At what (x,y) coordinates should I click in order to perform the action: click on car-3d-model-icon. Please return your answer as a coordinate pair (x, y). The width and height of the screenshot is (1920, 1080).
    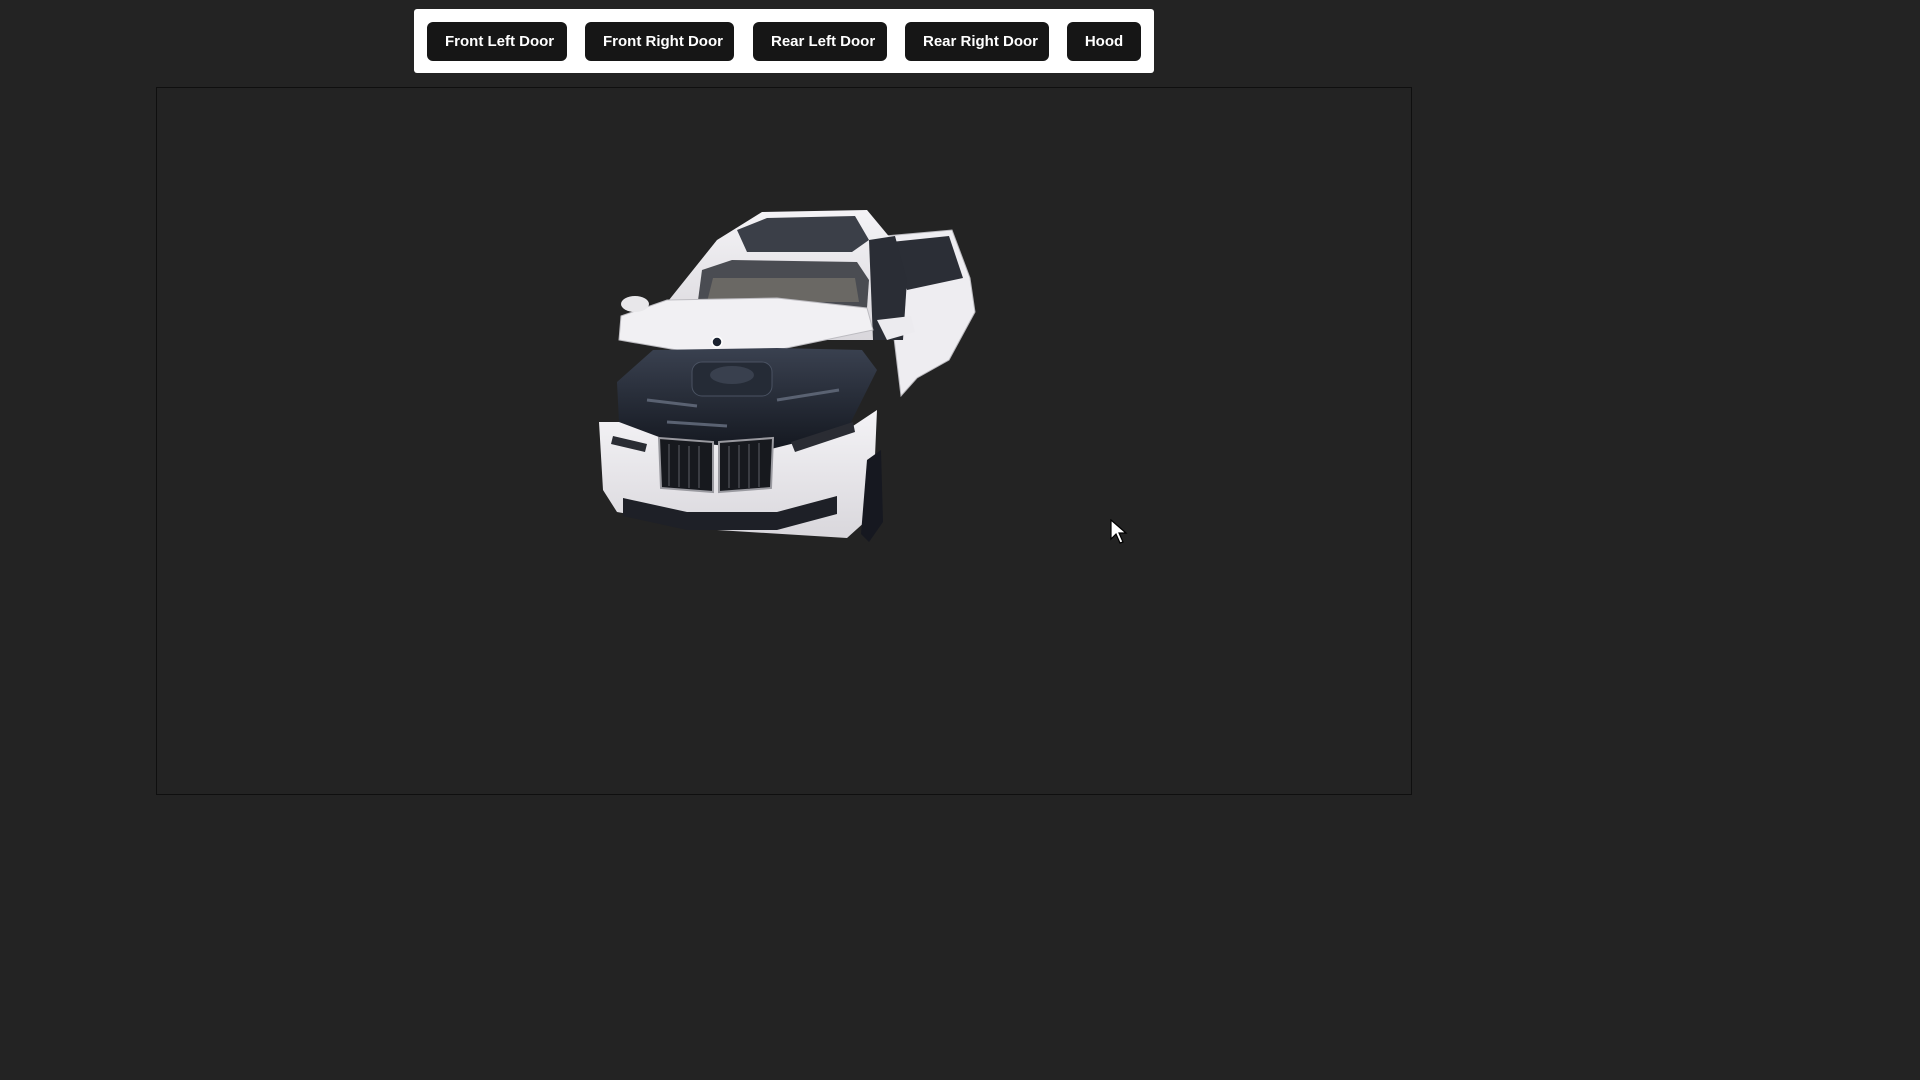
    Looking at the image, I should click on (782, 375).